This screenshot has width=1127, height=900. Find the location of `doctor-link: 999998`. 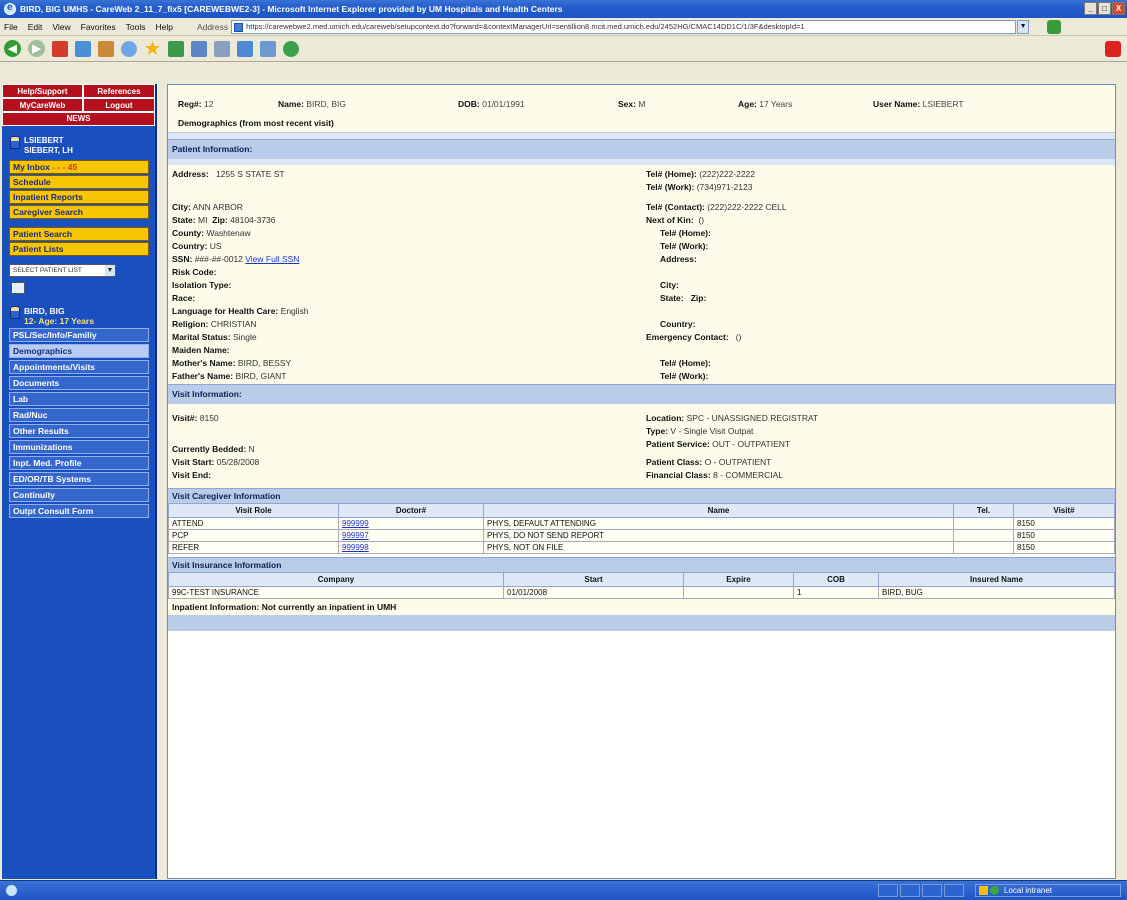

doctor-link: 999998 is located at coordinates (355, 547).